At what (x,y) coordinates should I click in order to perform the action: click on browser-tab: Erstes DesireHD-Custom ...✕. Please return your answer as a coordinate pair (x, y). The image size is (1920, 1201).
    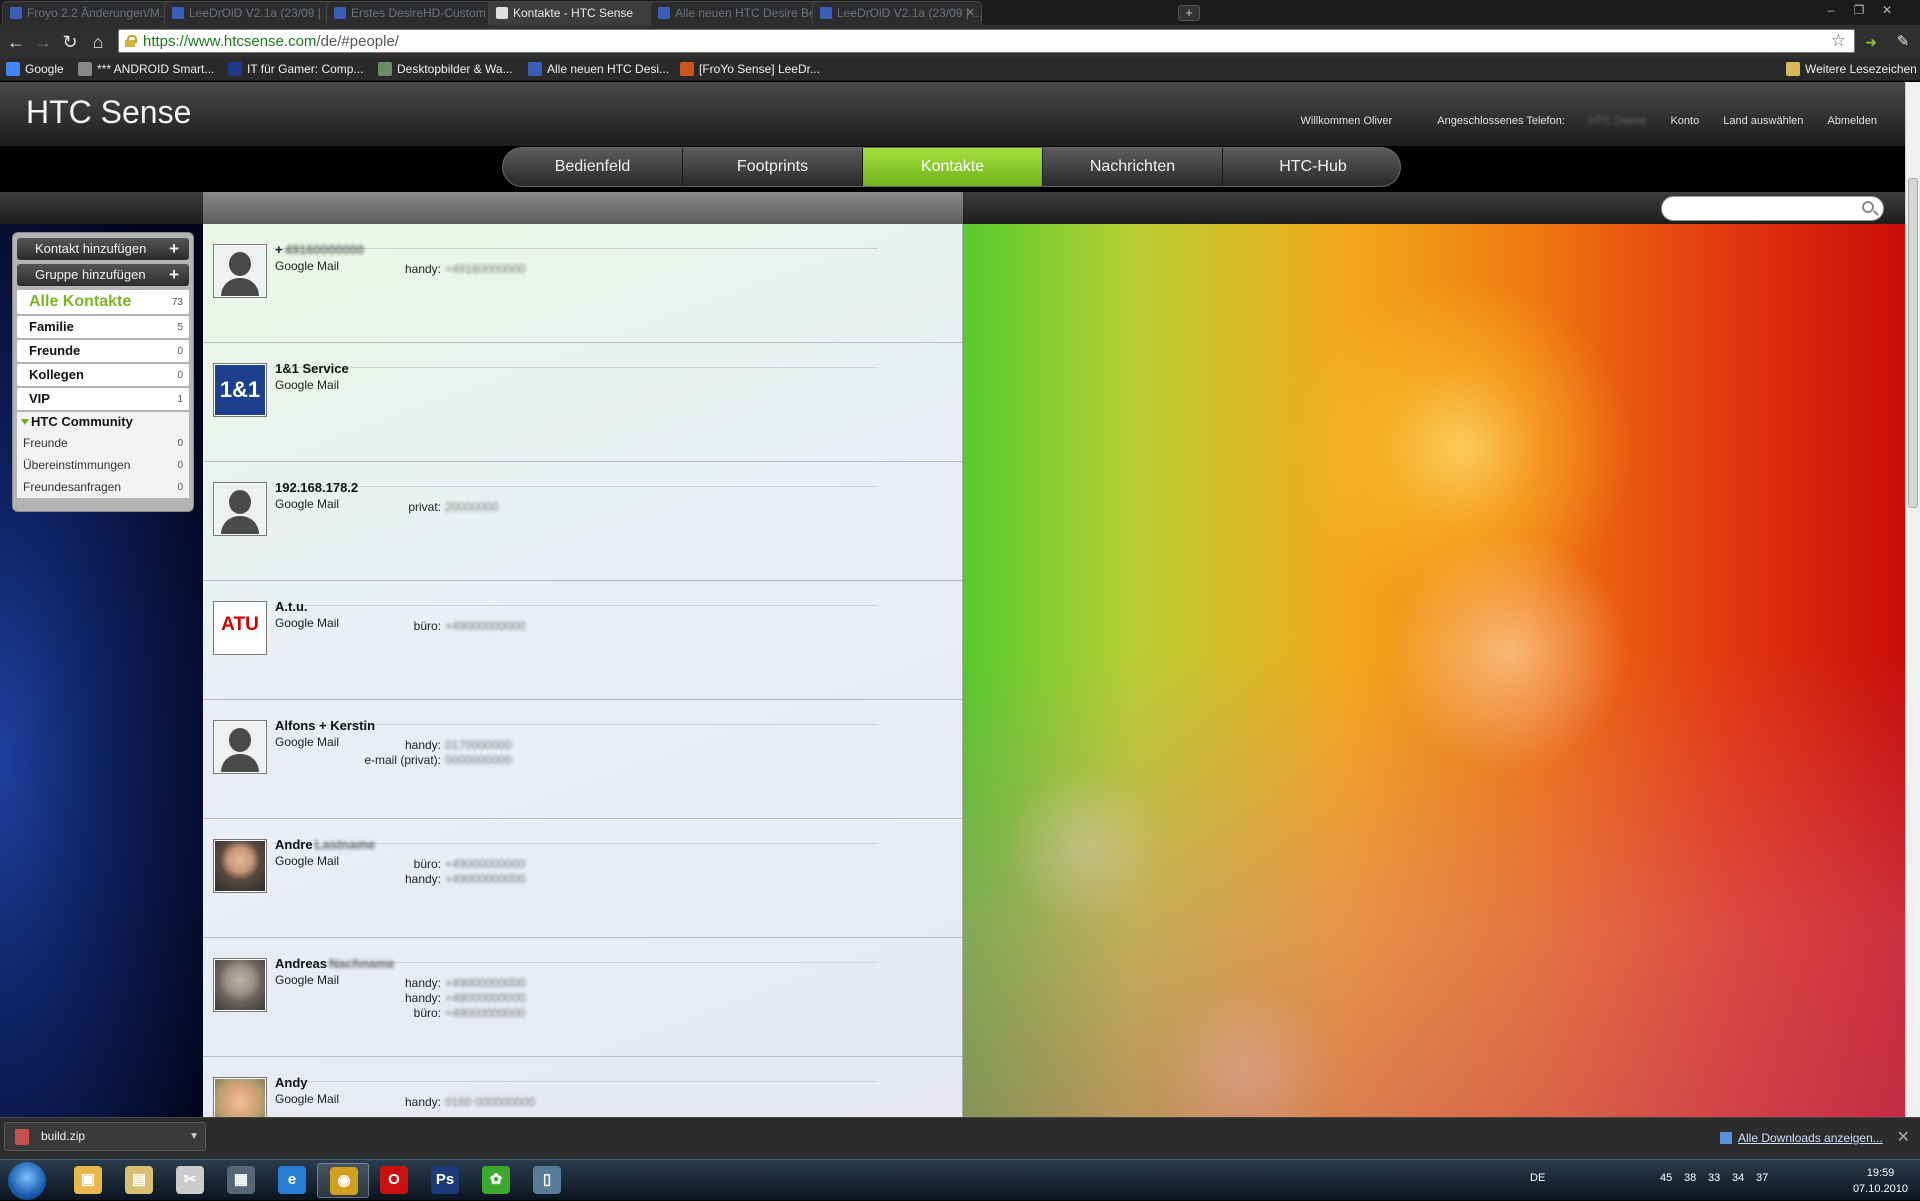
    Looking at the image, I should click on (420, 13).